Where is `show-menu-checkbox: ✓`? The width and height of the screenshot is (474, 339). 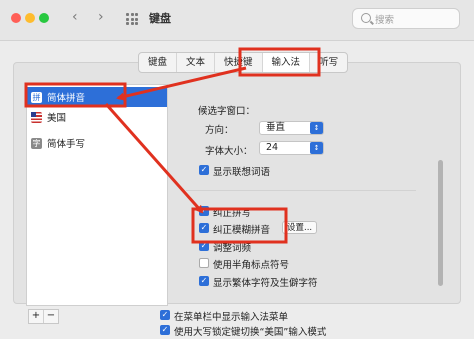
show-menu-checkbox: ✓ is located at coordinates (165, 315).